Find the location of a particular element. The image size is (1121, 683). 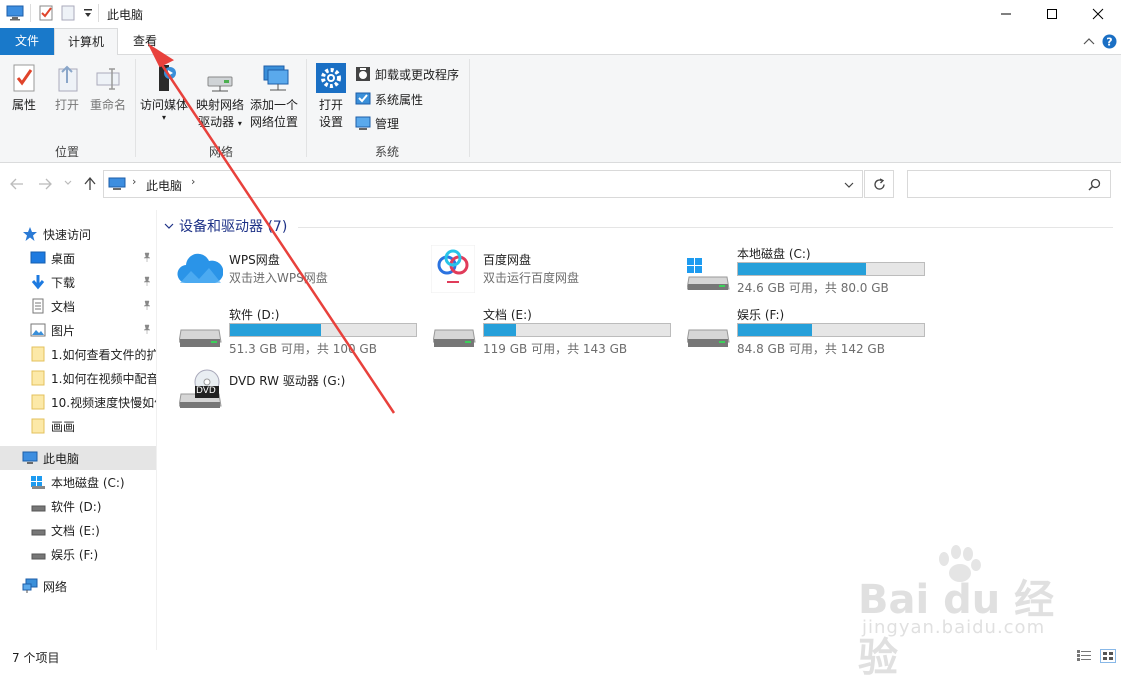

recent-locations-chevron-icon is located at coordinates (68, 183).